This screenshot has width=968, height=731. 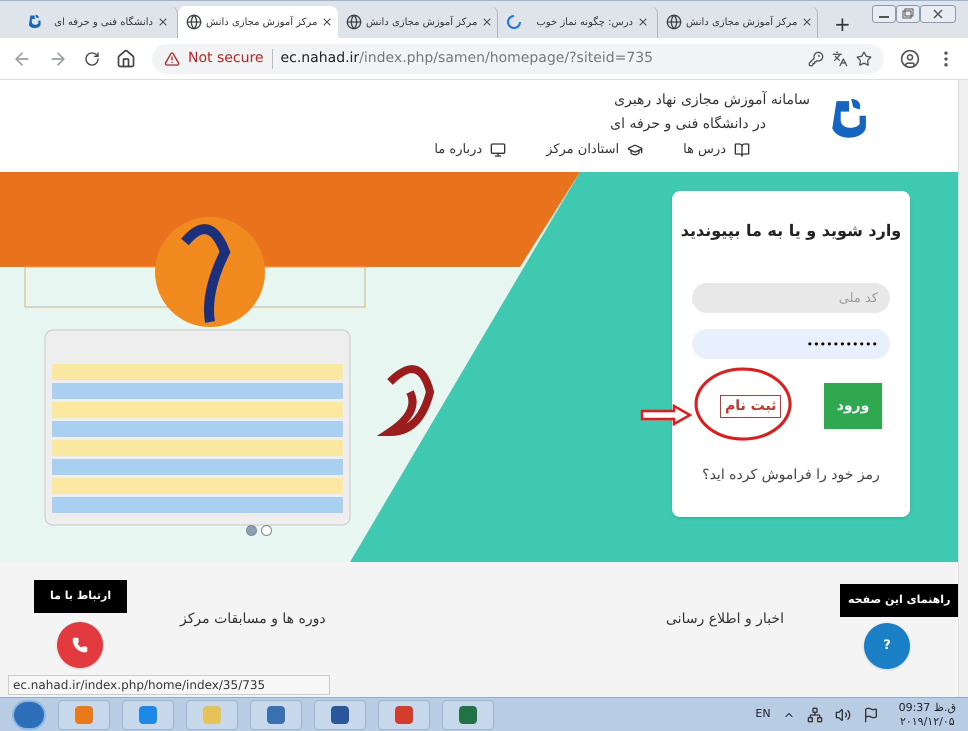 What do you see at coordinates (814, 714) in the screenshot?
I see `network-icon` at bounding box center [814, 714].